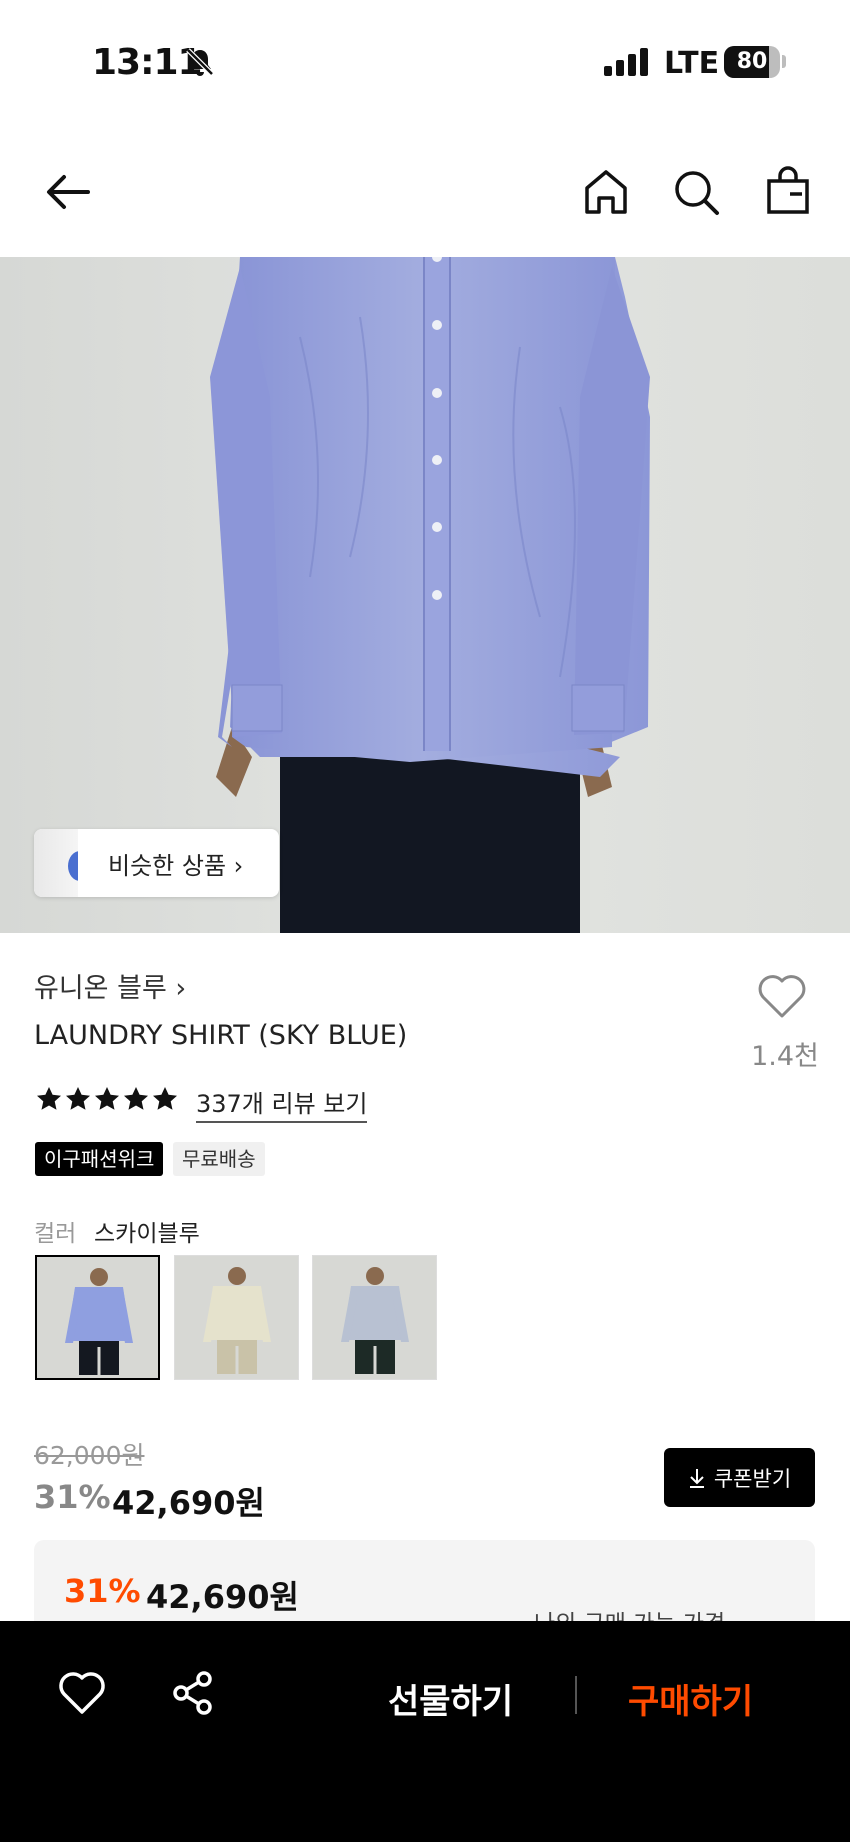 Image resolution: width=850 pixels, height=1842 pixels. I want to click on signal-icon, so click(626, 62).